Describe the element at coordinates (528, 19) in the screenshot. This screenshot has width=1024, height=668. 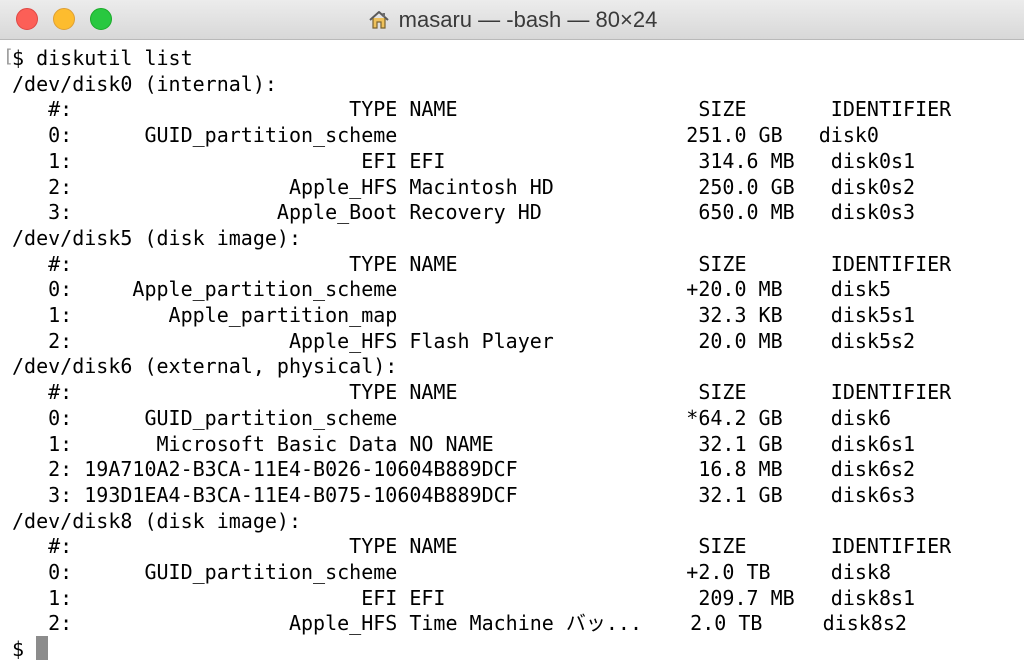
I see `window-title-text: masaru — -bash — 80×24` at that location.